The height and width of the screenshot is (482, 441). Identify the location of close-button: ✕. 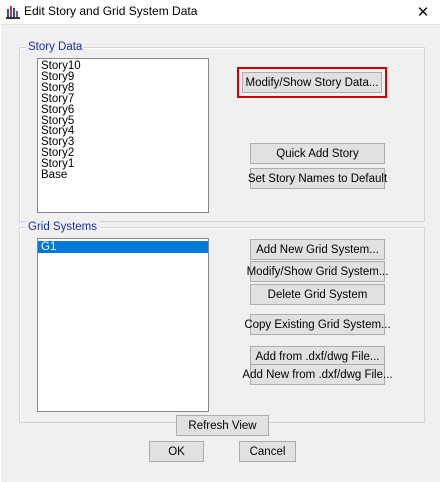
(423, 12).